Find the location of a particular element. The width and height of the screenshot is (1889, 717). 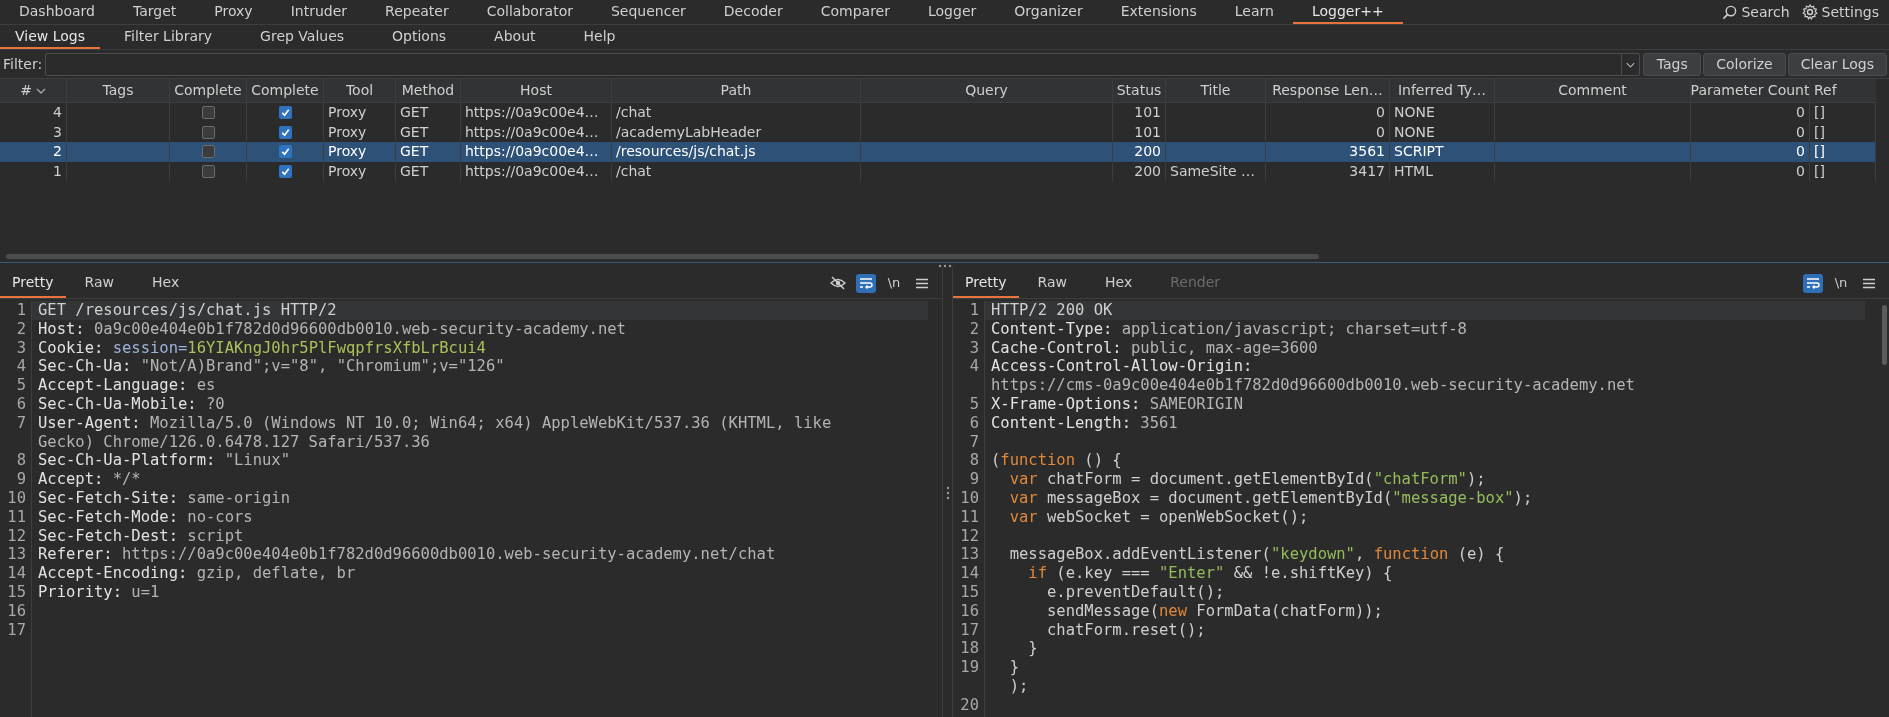

table-cell: 3561 is located at coordinates (1367, 152).